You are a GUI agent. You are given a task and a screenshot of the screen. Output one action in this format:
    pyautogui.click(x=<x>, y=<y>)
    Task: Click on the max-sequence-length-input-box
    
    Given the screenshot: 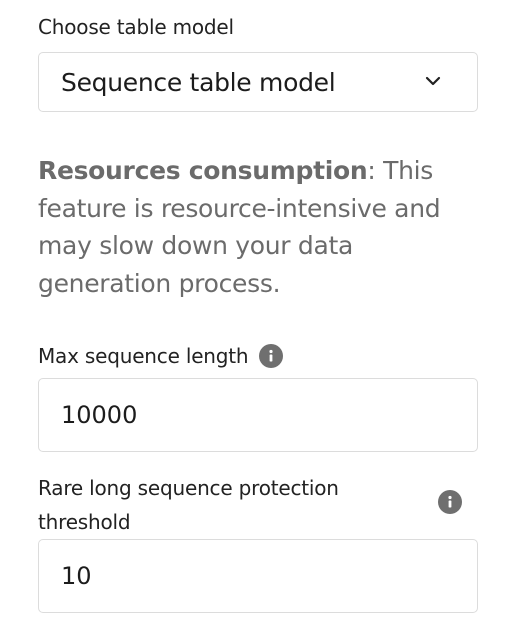 What is the action you would take?
    pyautogui.click(x=258, y=415)
    